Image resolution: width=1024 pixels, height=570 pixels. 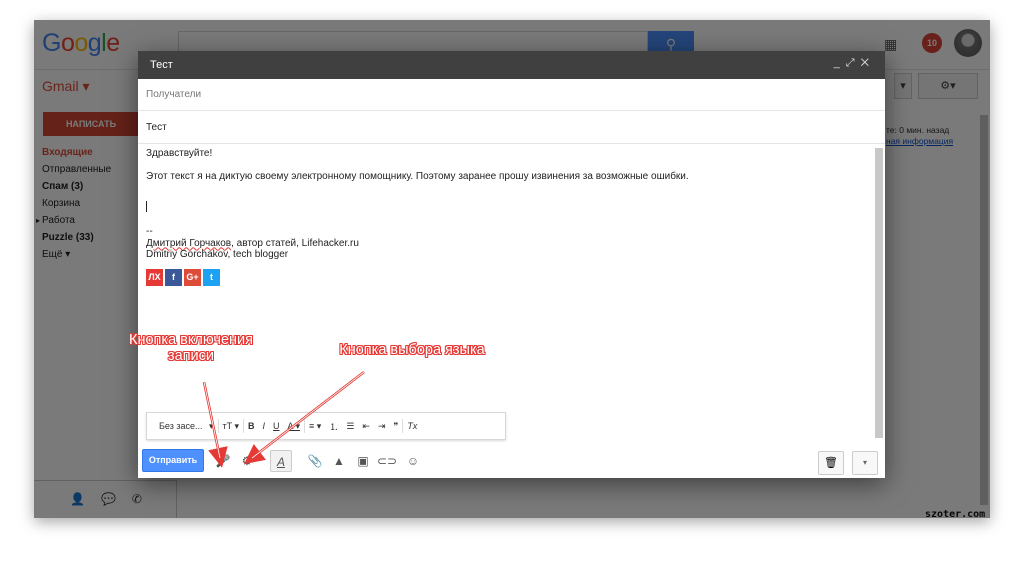 I want to click on annotation-arrows, so click(x=283, y=419).